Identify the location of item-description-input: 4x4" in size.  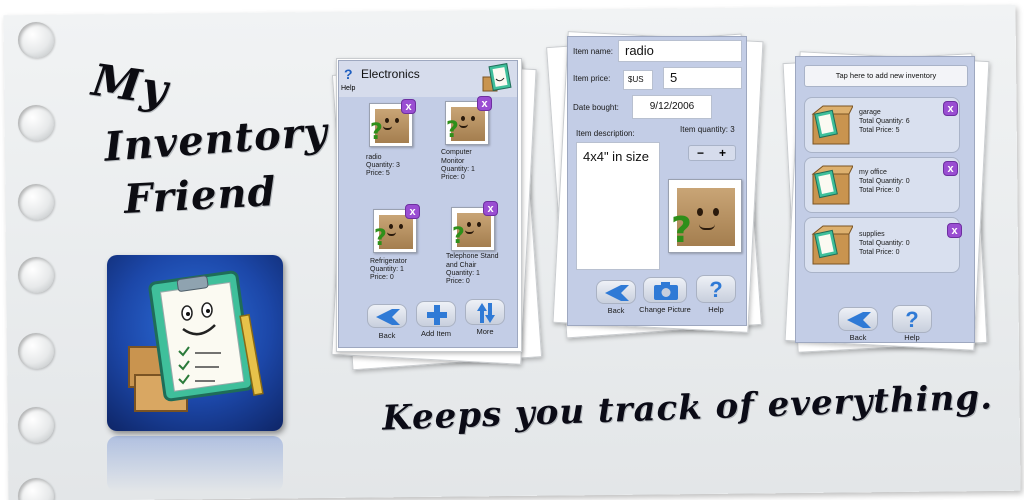
(618, 206).